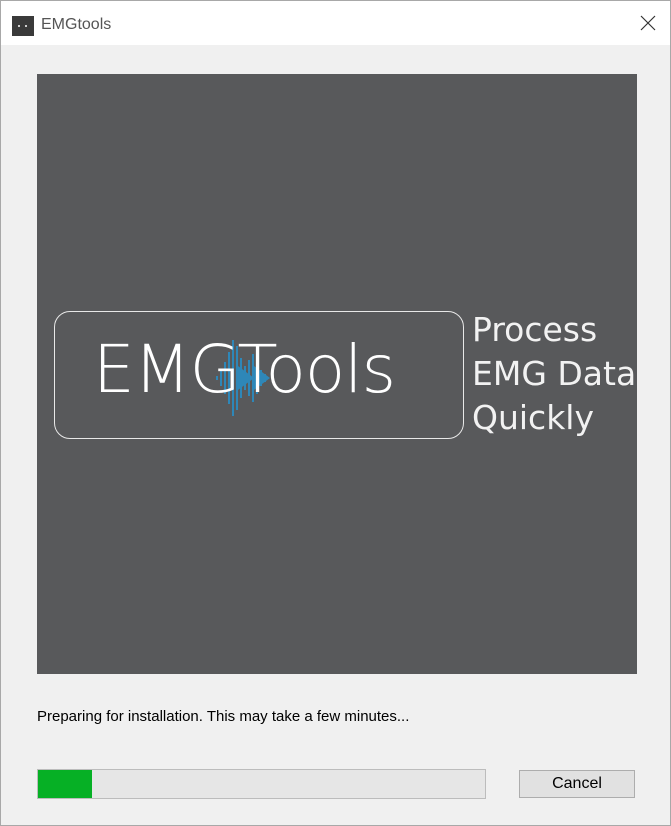 This screenshot has width=671, height=826. I want to click on progress-fill, so click(65, 784).